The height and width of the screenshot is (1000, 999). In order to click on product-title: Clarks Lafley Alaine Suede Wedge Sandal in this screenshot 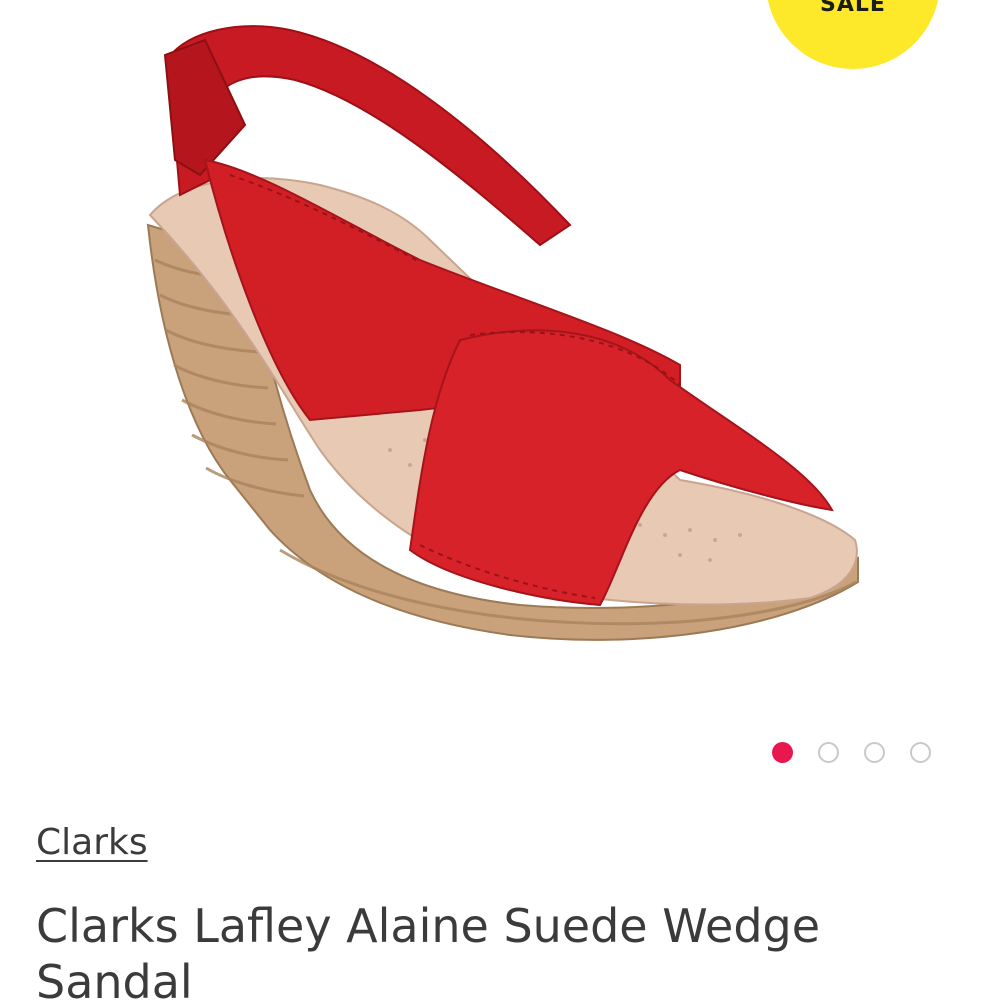, I will do `click(428, 949)`.